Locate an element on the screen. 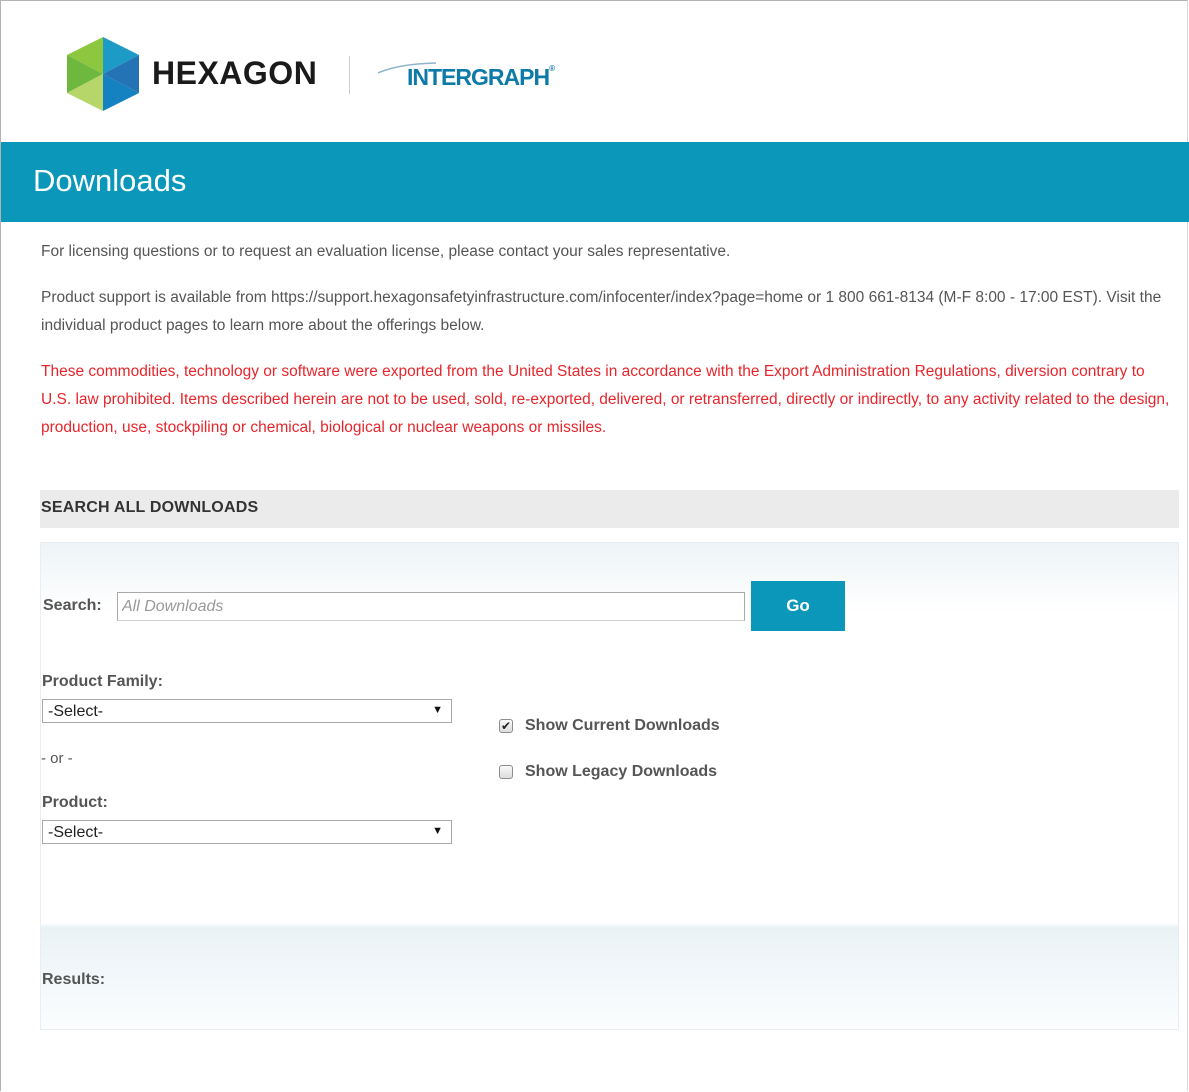 Image resolution: width=1189 pixels, height=1092 pixels. hexagon-logo-icon is located at coordinates (103, 74).